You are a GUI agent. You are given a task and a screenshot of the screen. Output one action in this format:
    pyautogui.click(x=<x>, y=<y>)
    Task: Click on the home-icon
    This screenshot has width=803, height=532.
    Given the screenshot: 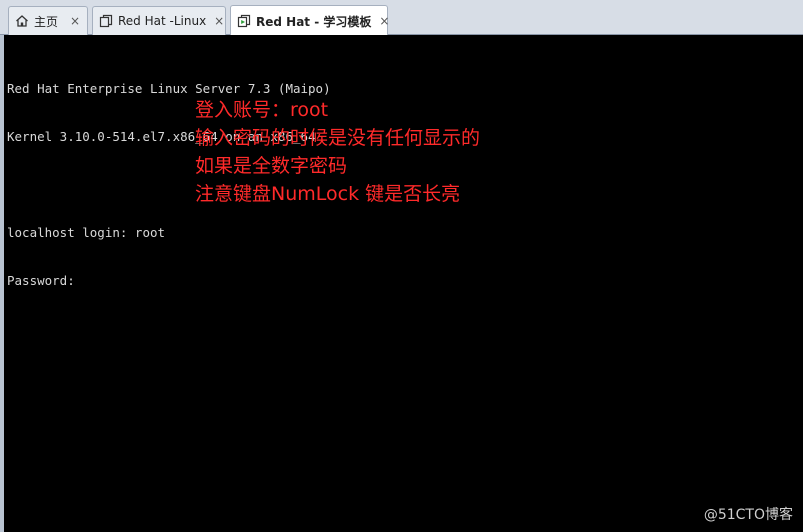 What is the action you would take?
    pyautogui.click(x=22, y=21)
    